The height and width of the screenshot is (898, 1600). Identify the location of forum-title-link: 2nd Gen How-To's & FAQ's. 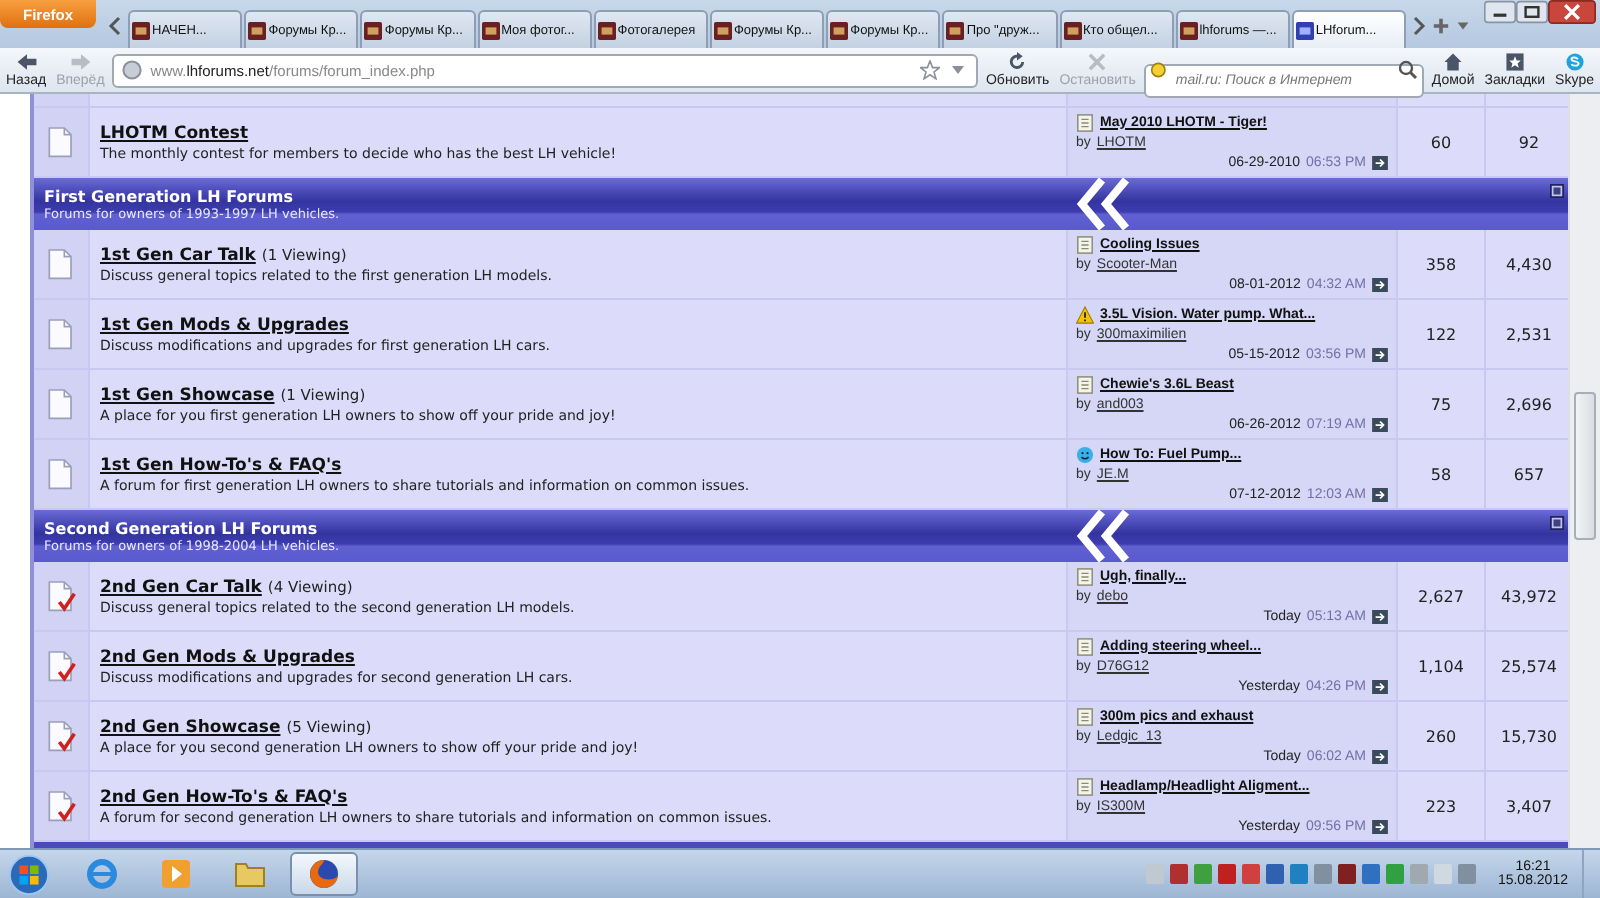
(224, 797).